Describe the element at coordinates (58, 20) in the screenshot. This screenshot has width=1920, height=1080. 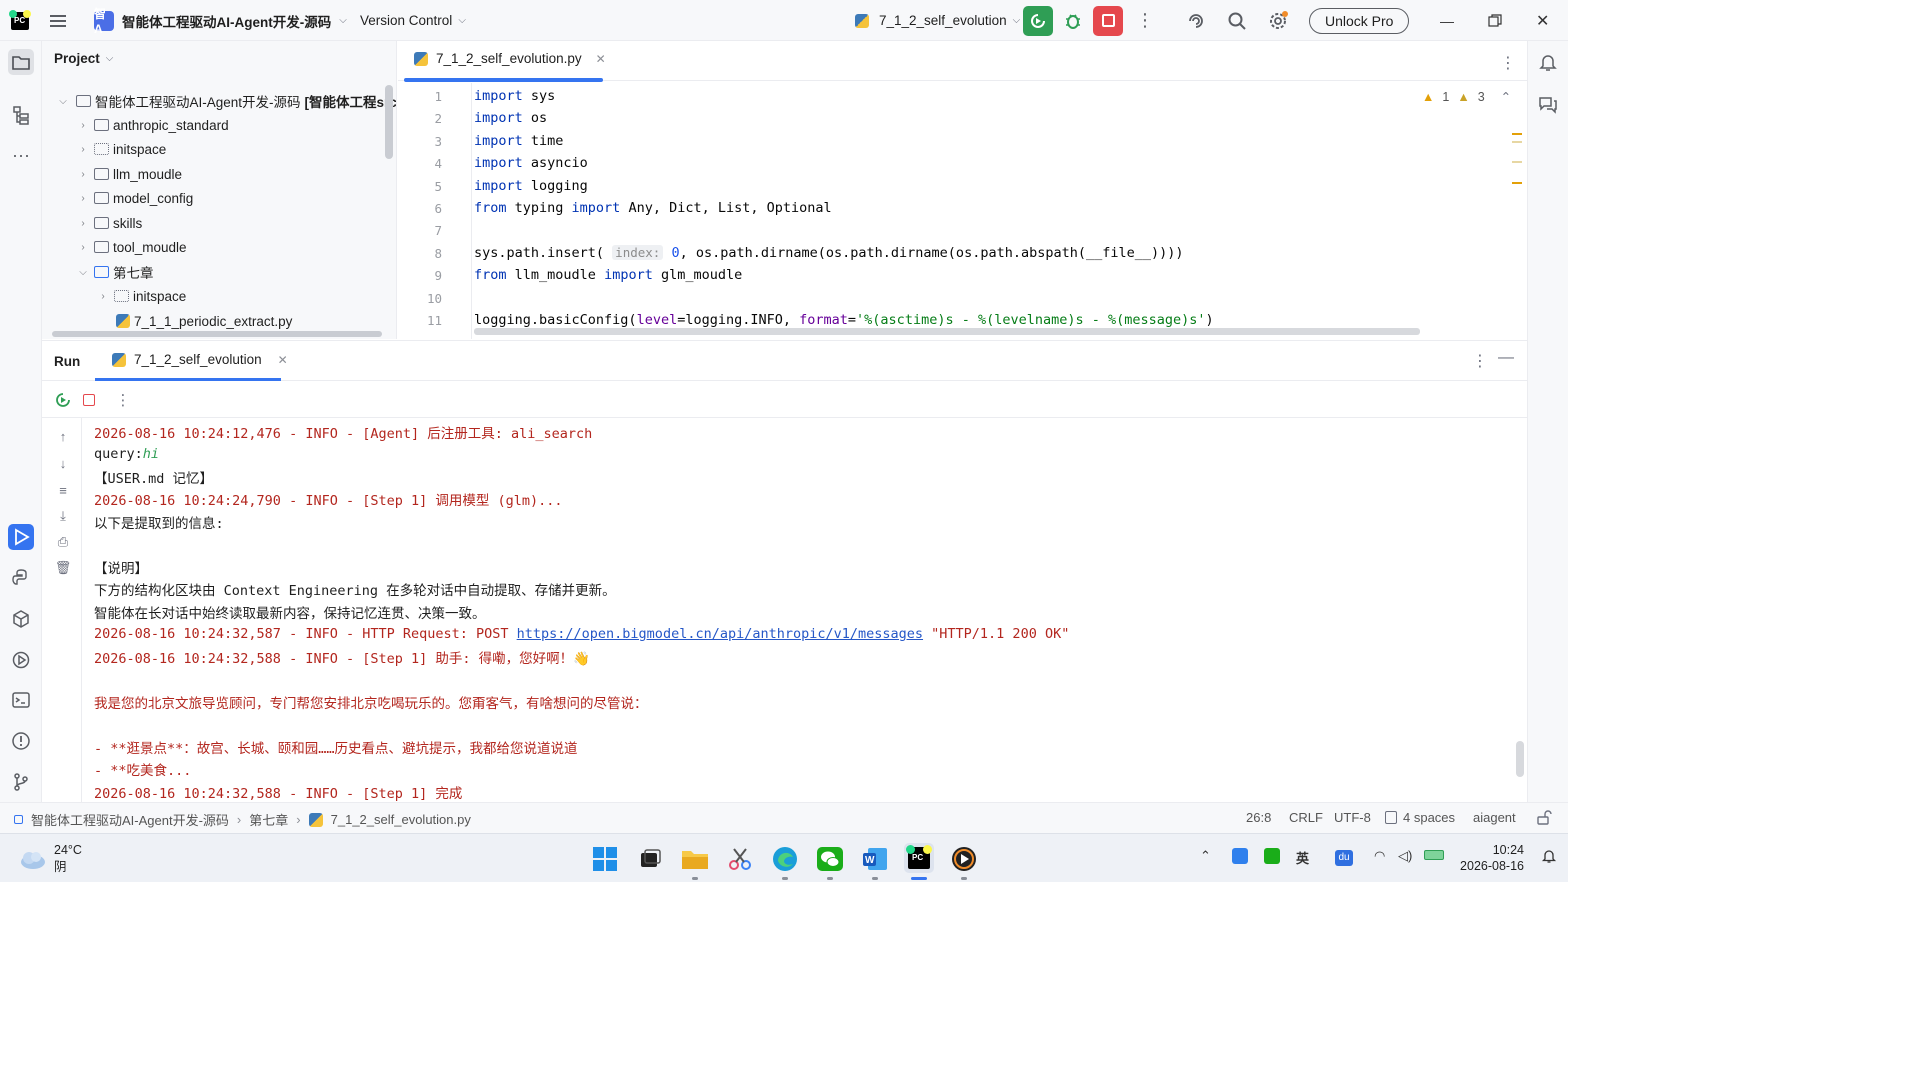
I see `main-menu-button` at that location.